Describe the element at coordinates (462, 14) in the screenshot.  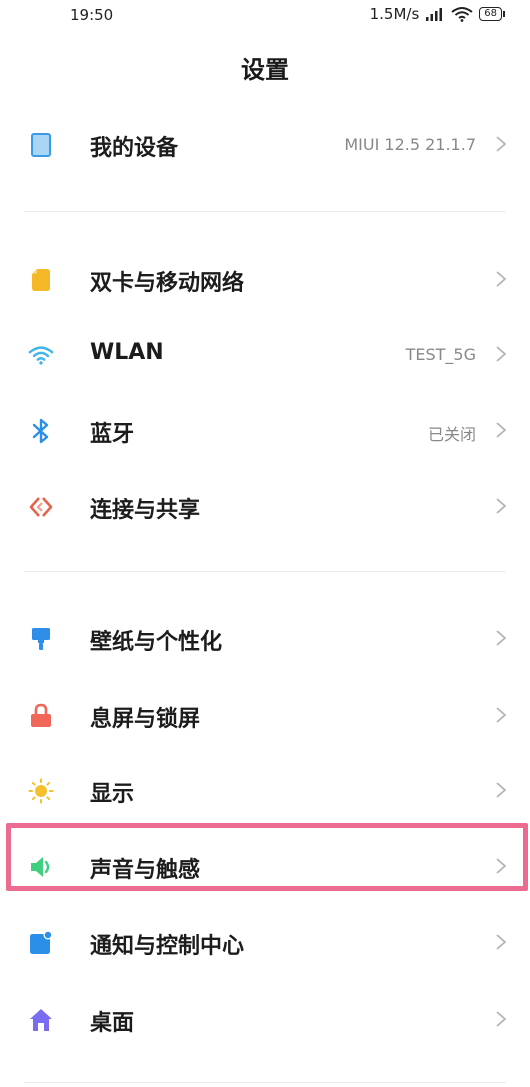
I see `wifi-status-icon` at that location.